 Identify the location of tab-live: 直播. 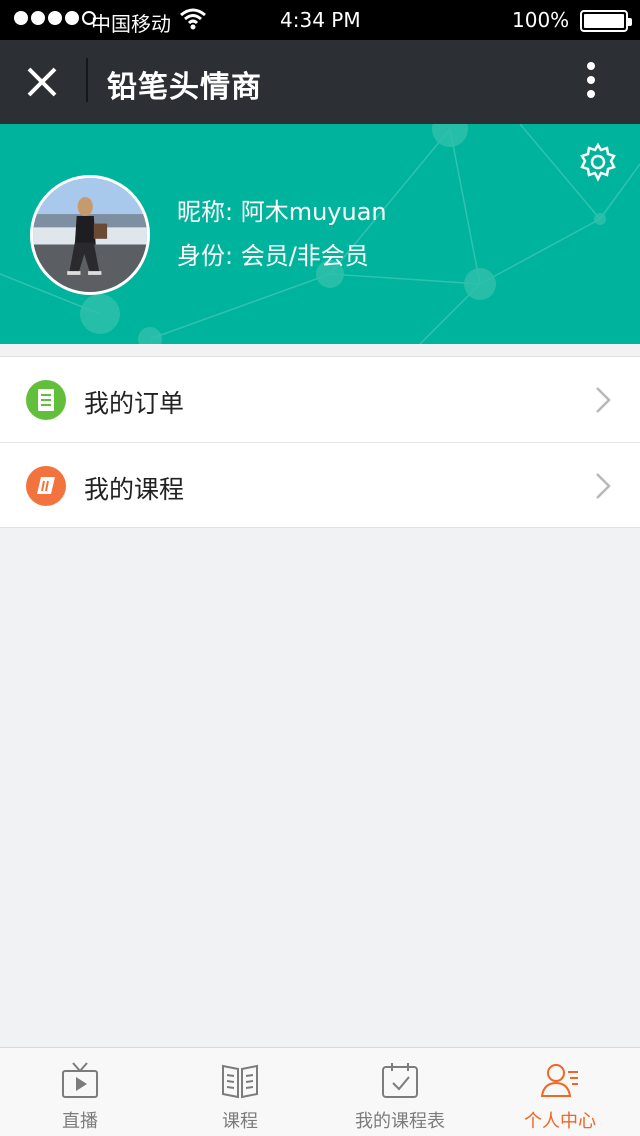
(80, 1092).